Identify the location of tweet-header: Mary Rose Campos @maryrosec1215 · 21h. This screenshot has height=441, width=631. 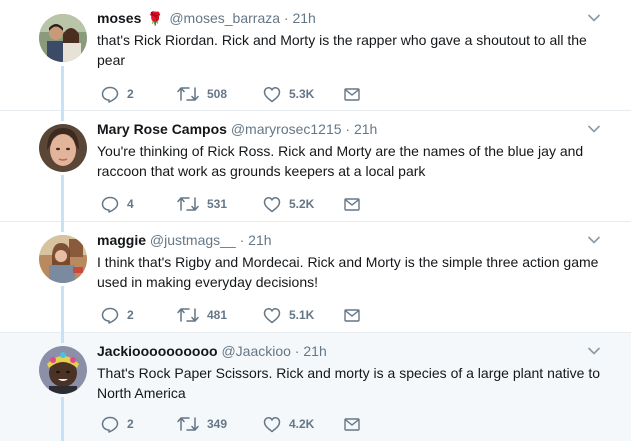
(237, 129).